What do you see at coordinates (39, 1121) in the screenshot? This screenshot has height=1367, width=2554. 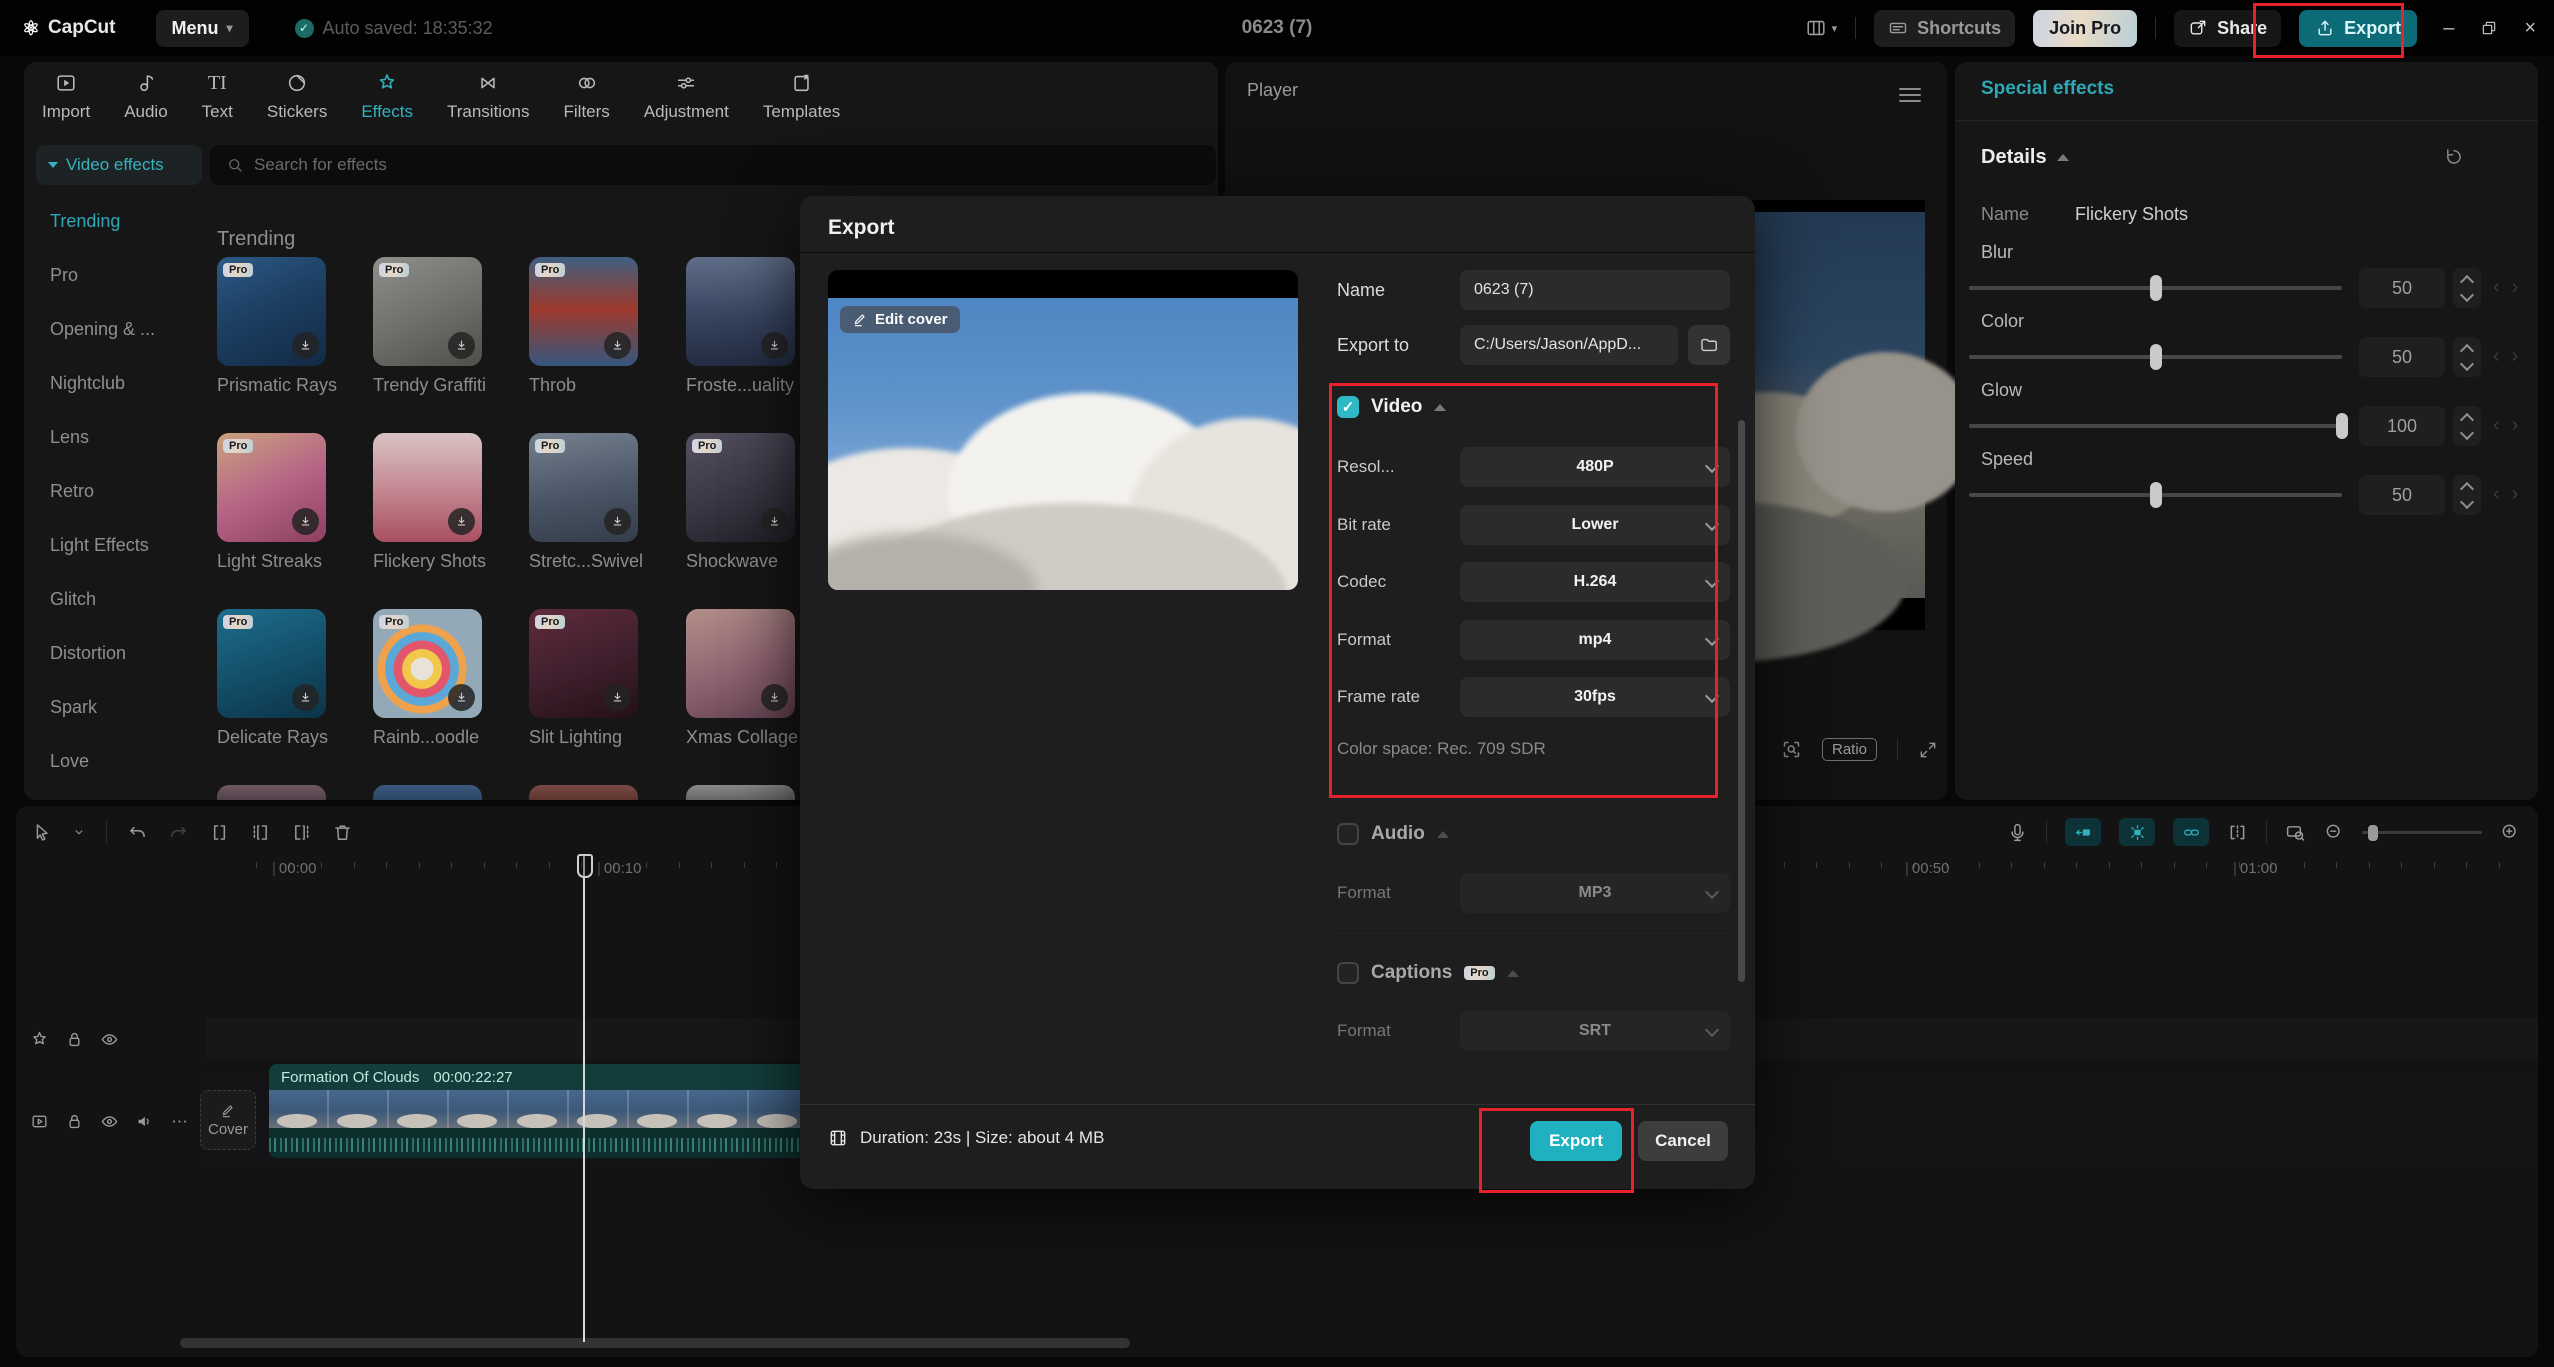 I see `video-track-icon` at bounding box center [39, 1121].